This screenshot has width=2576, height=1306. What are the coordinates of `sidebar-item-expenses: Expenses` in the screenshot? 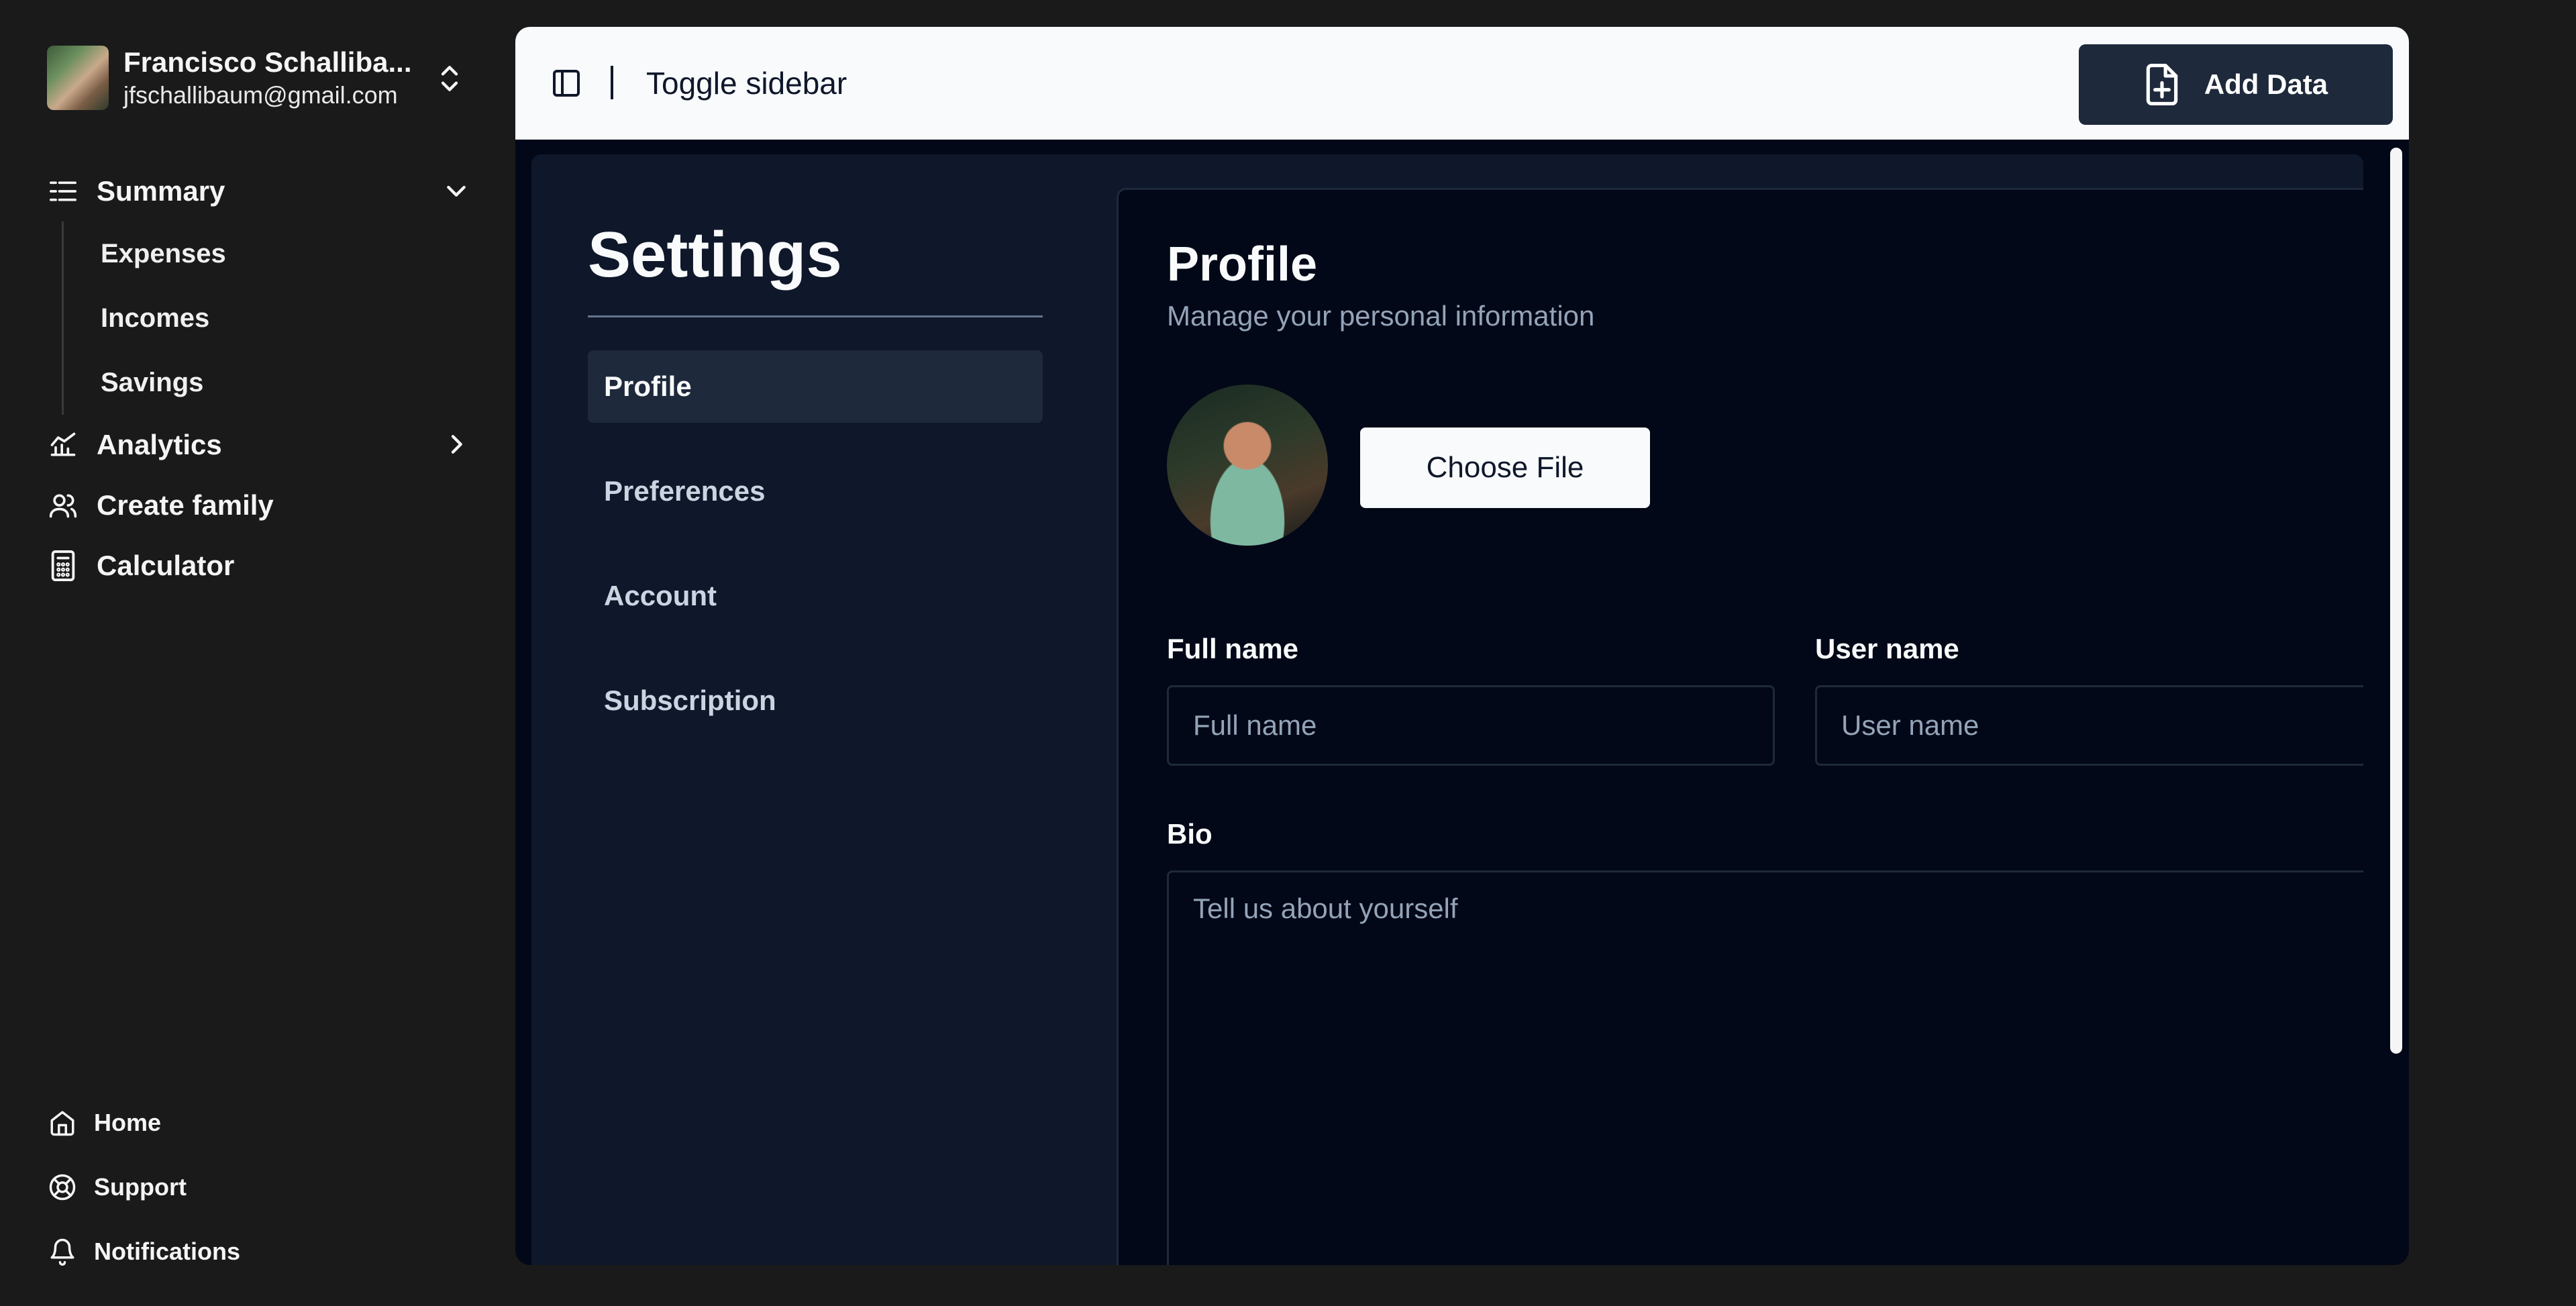 It's located at (288, 253).